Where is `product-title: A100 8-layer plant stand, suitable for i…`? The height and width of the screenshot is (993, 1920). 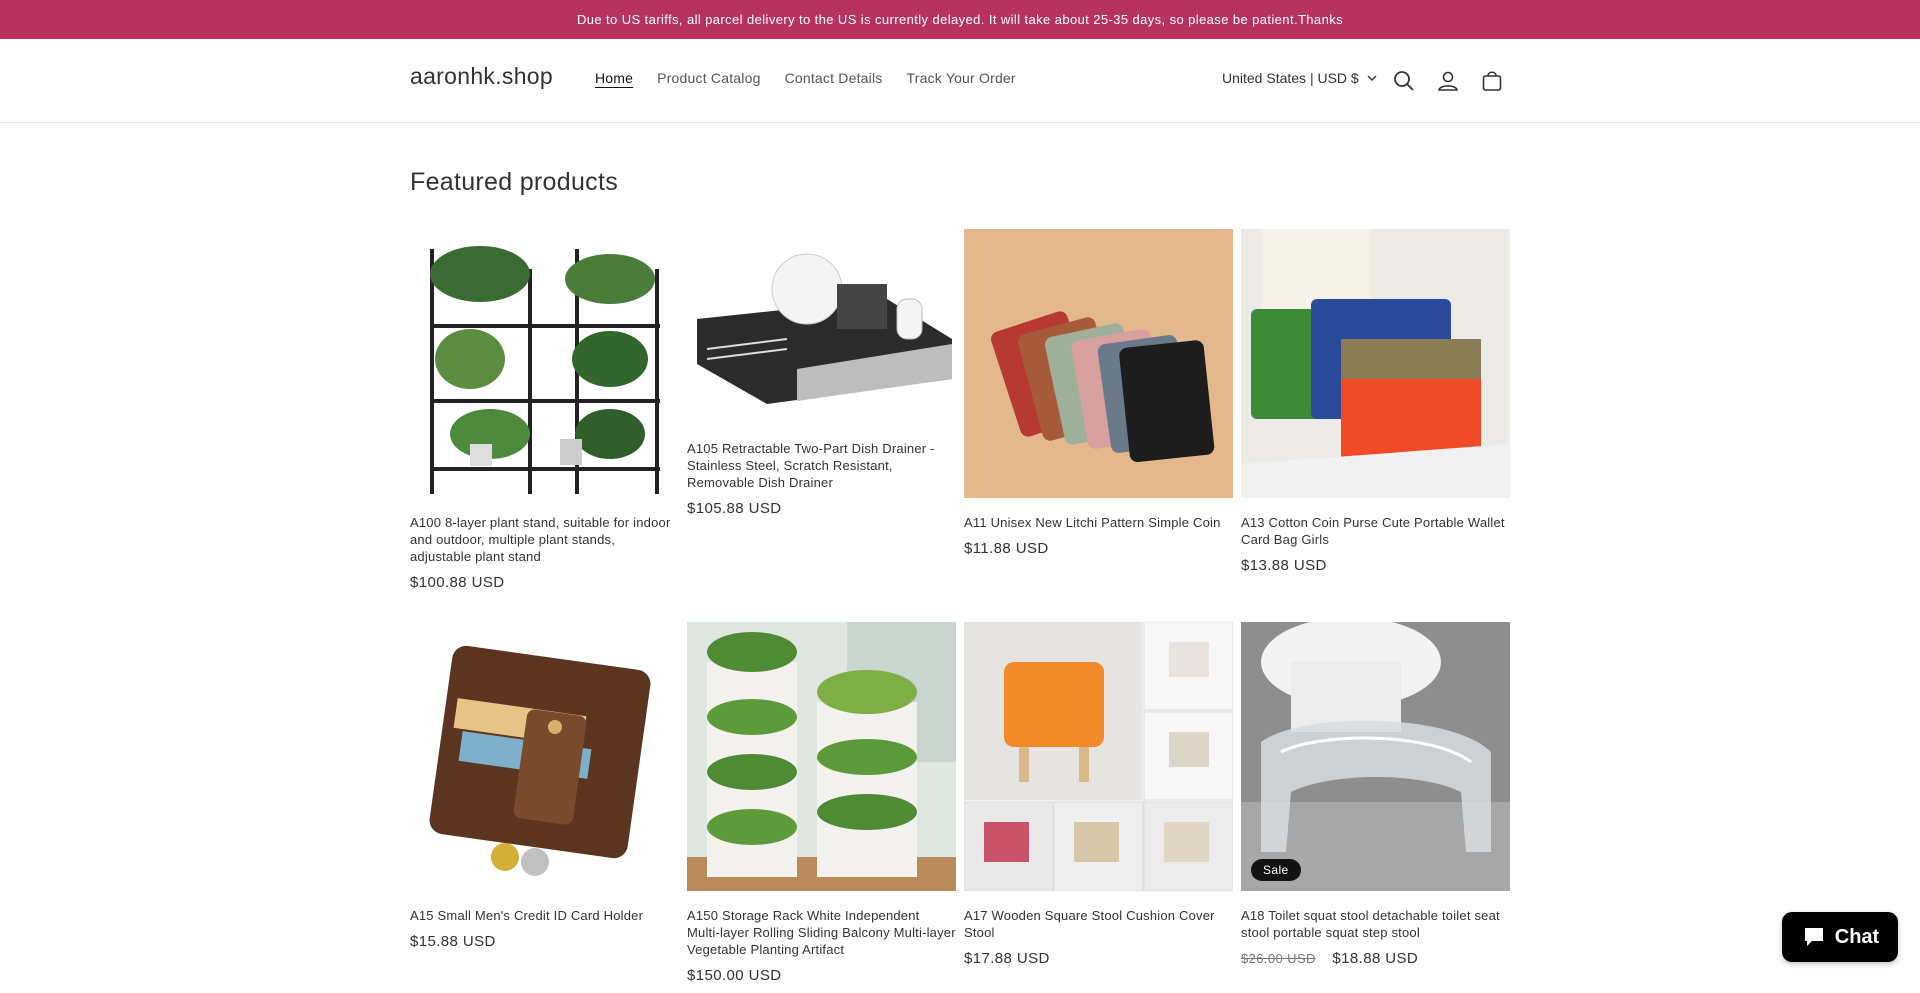 product-title: A100 8-layer plant stand, suitable for i… is located at coordinates (544, 539).